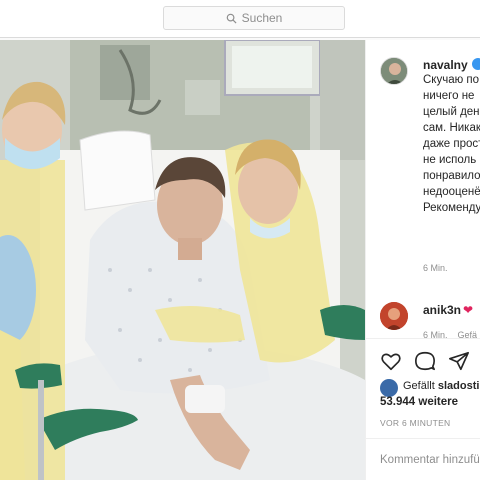  I want to click on verified-badge-icon, so click(476, 64).